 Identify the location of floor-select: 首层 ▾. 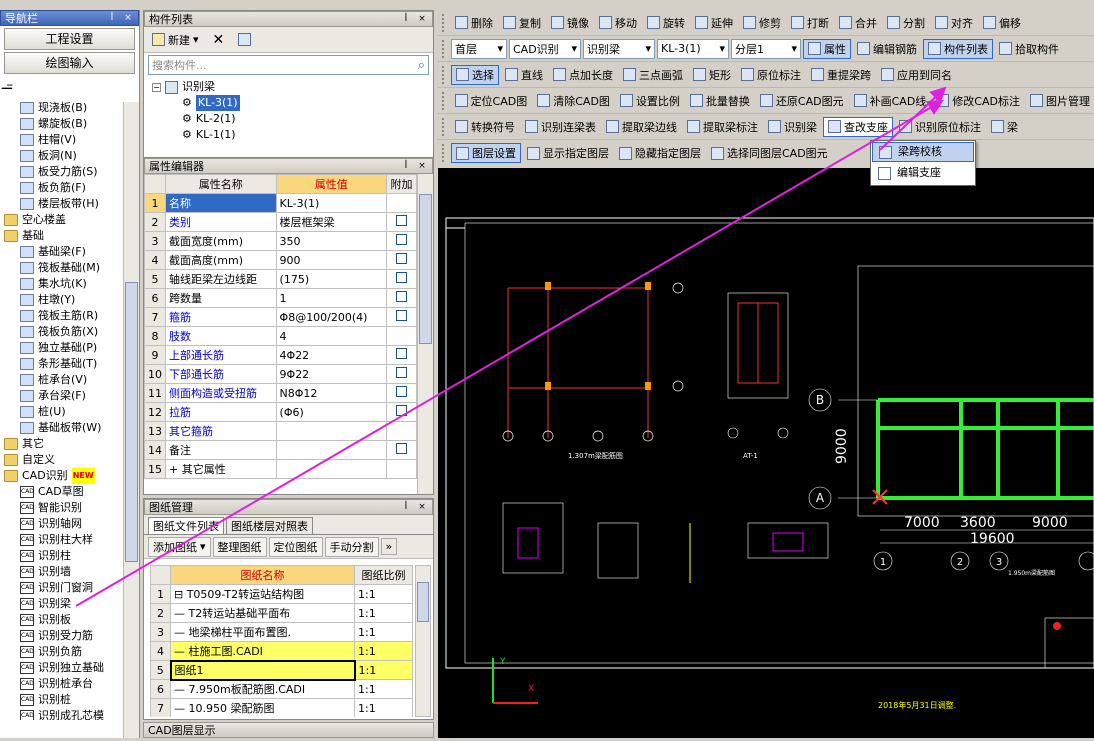
(479, 48).